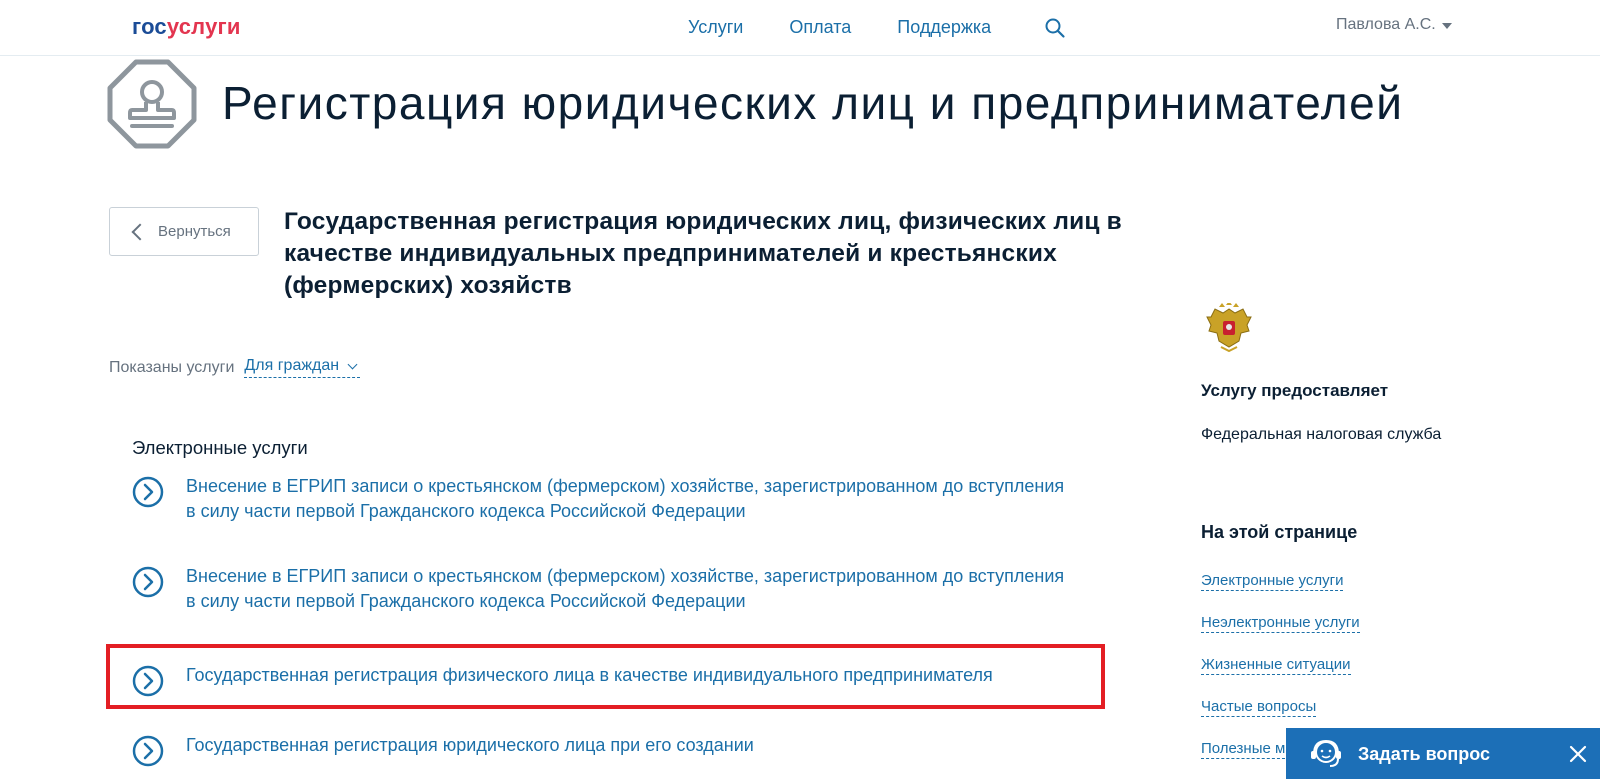 The height and width of the screenshot is (779, 1600). Describe the element at coordinates (194, 231) in the screenshot. I see `back-button-label: Вернуться` at that location.